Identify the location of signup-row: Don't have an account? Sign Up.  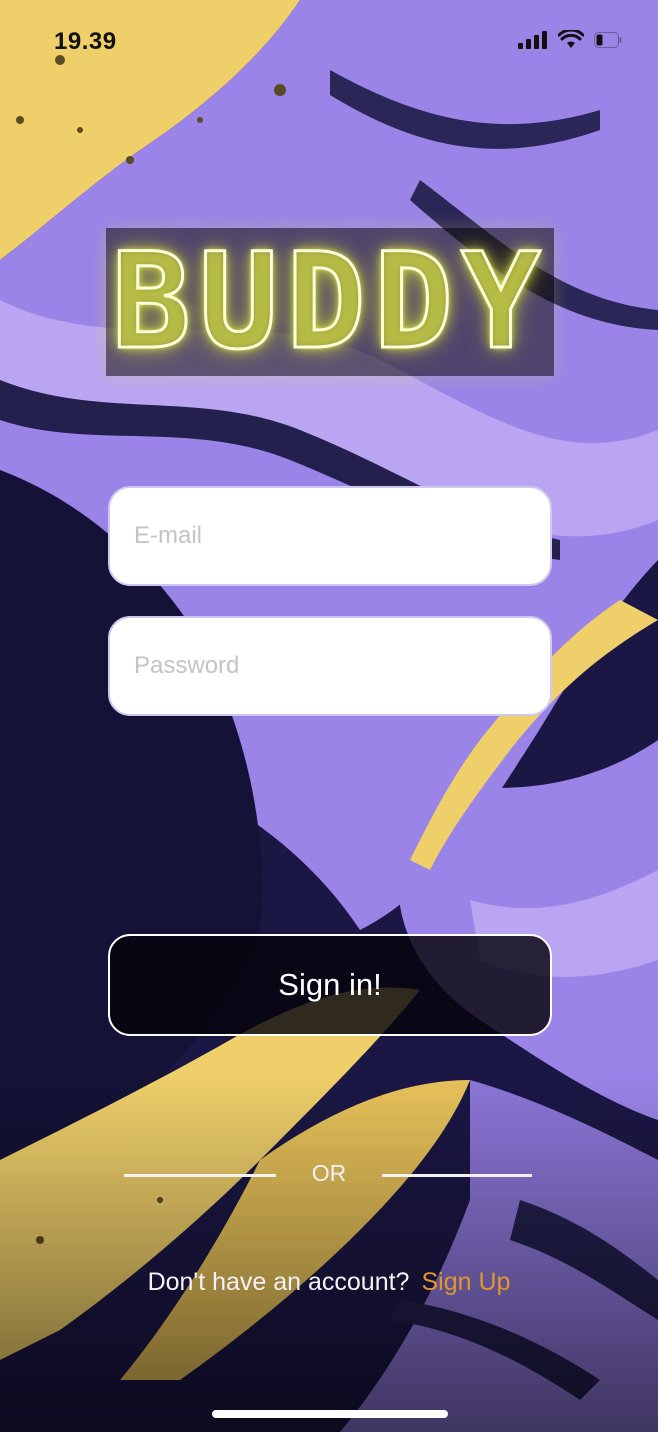
(329, 1282).